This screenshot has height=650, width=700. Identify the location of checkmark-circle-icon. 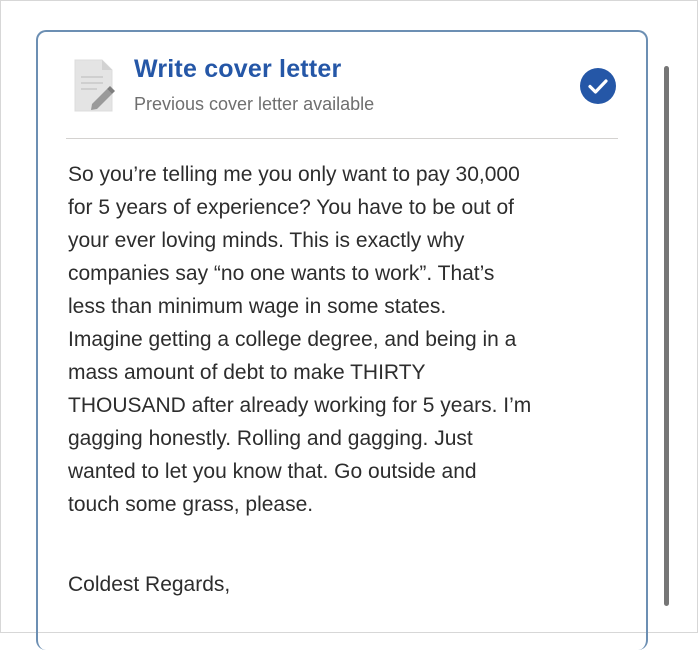
(598, 86).